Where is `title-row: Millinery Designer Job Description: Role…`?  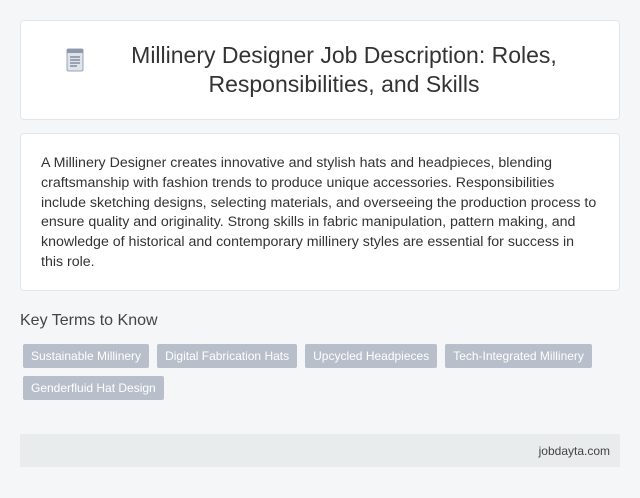 title-row: Millinery Designer Job Description: Role… is located at coordinates (320, 70).